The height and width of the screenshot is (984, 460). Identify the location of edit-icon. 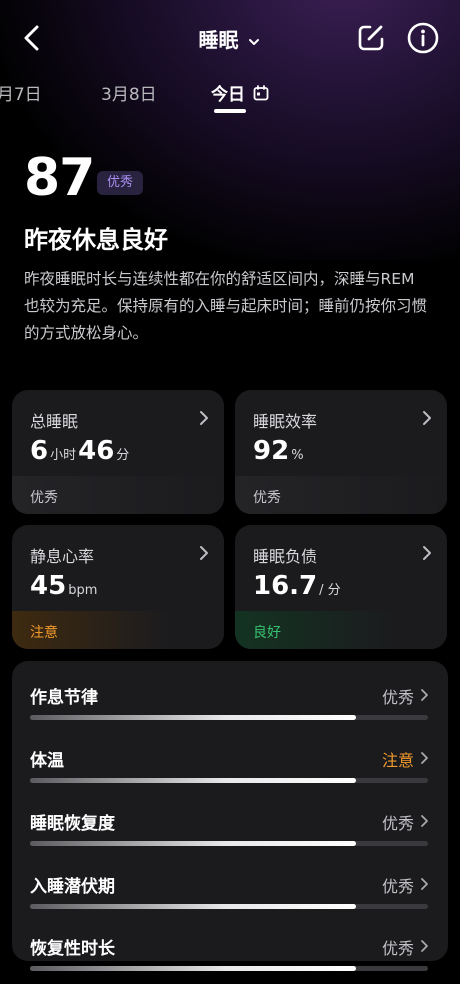
(371, 38).